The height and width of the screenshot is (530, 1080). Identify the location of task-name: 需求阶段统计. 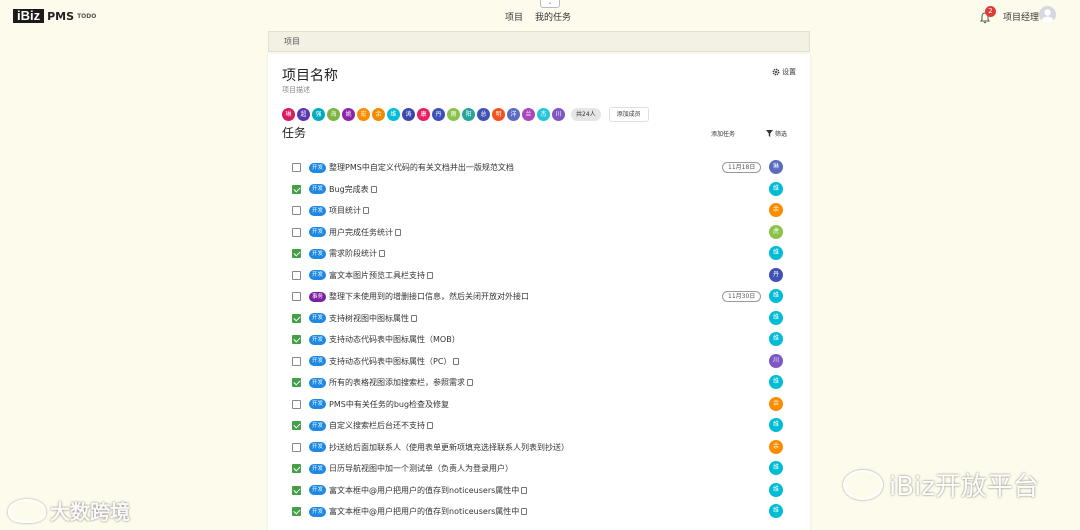
(353, 253).